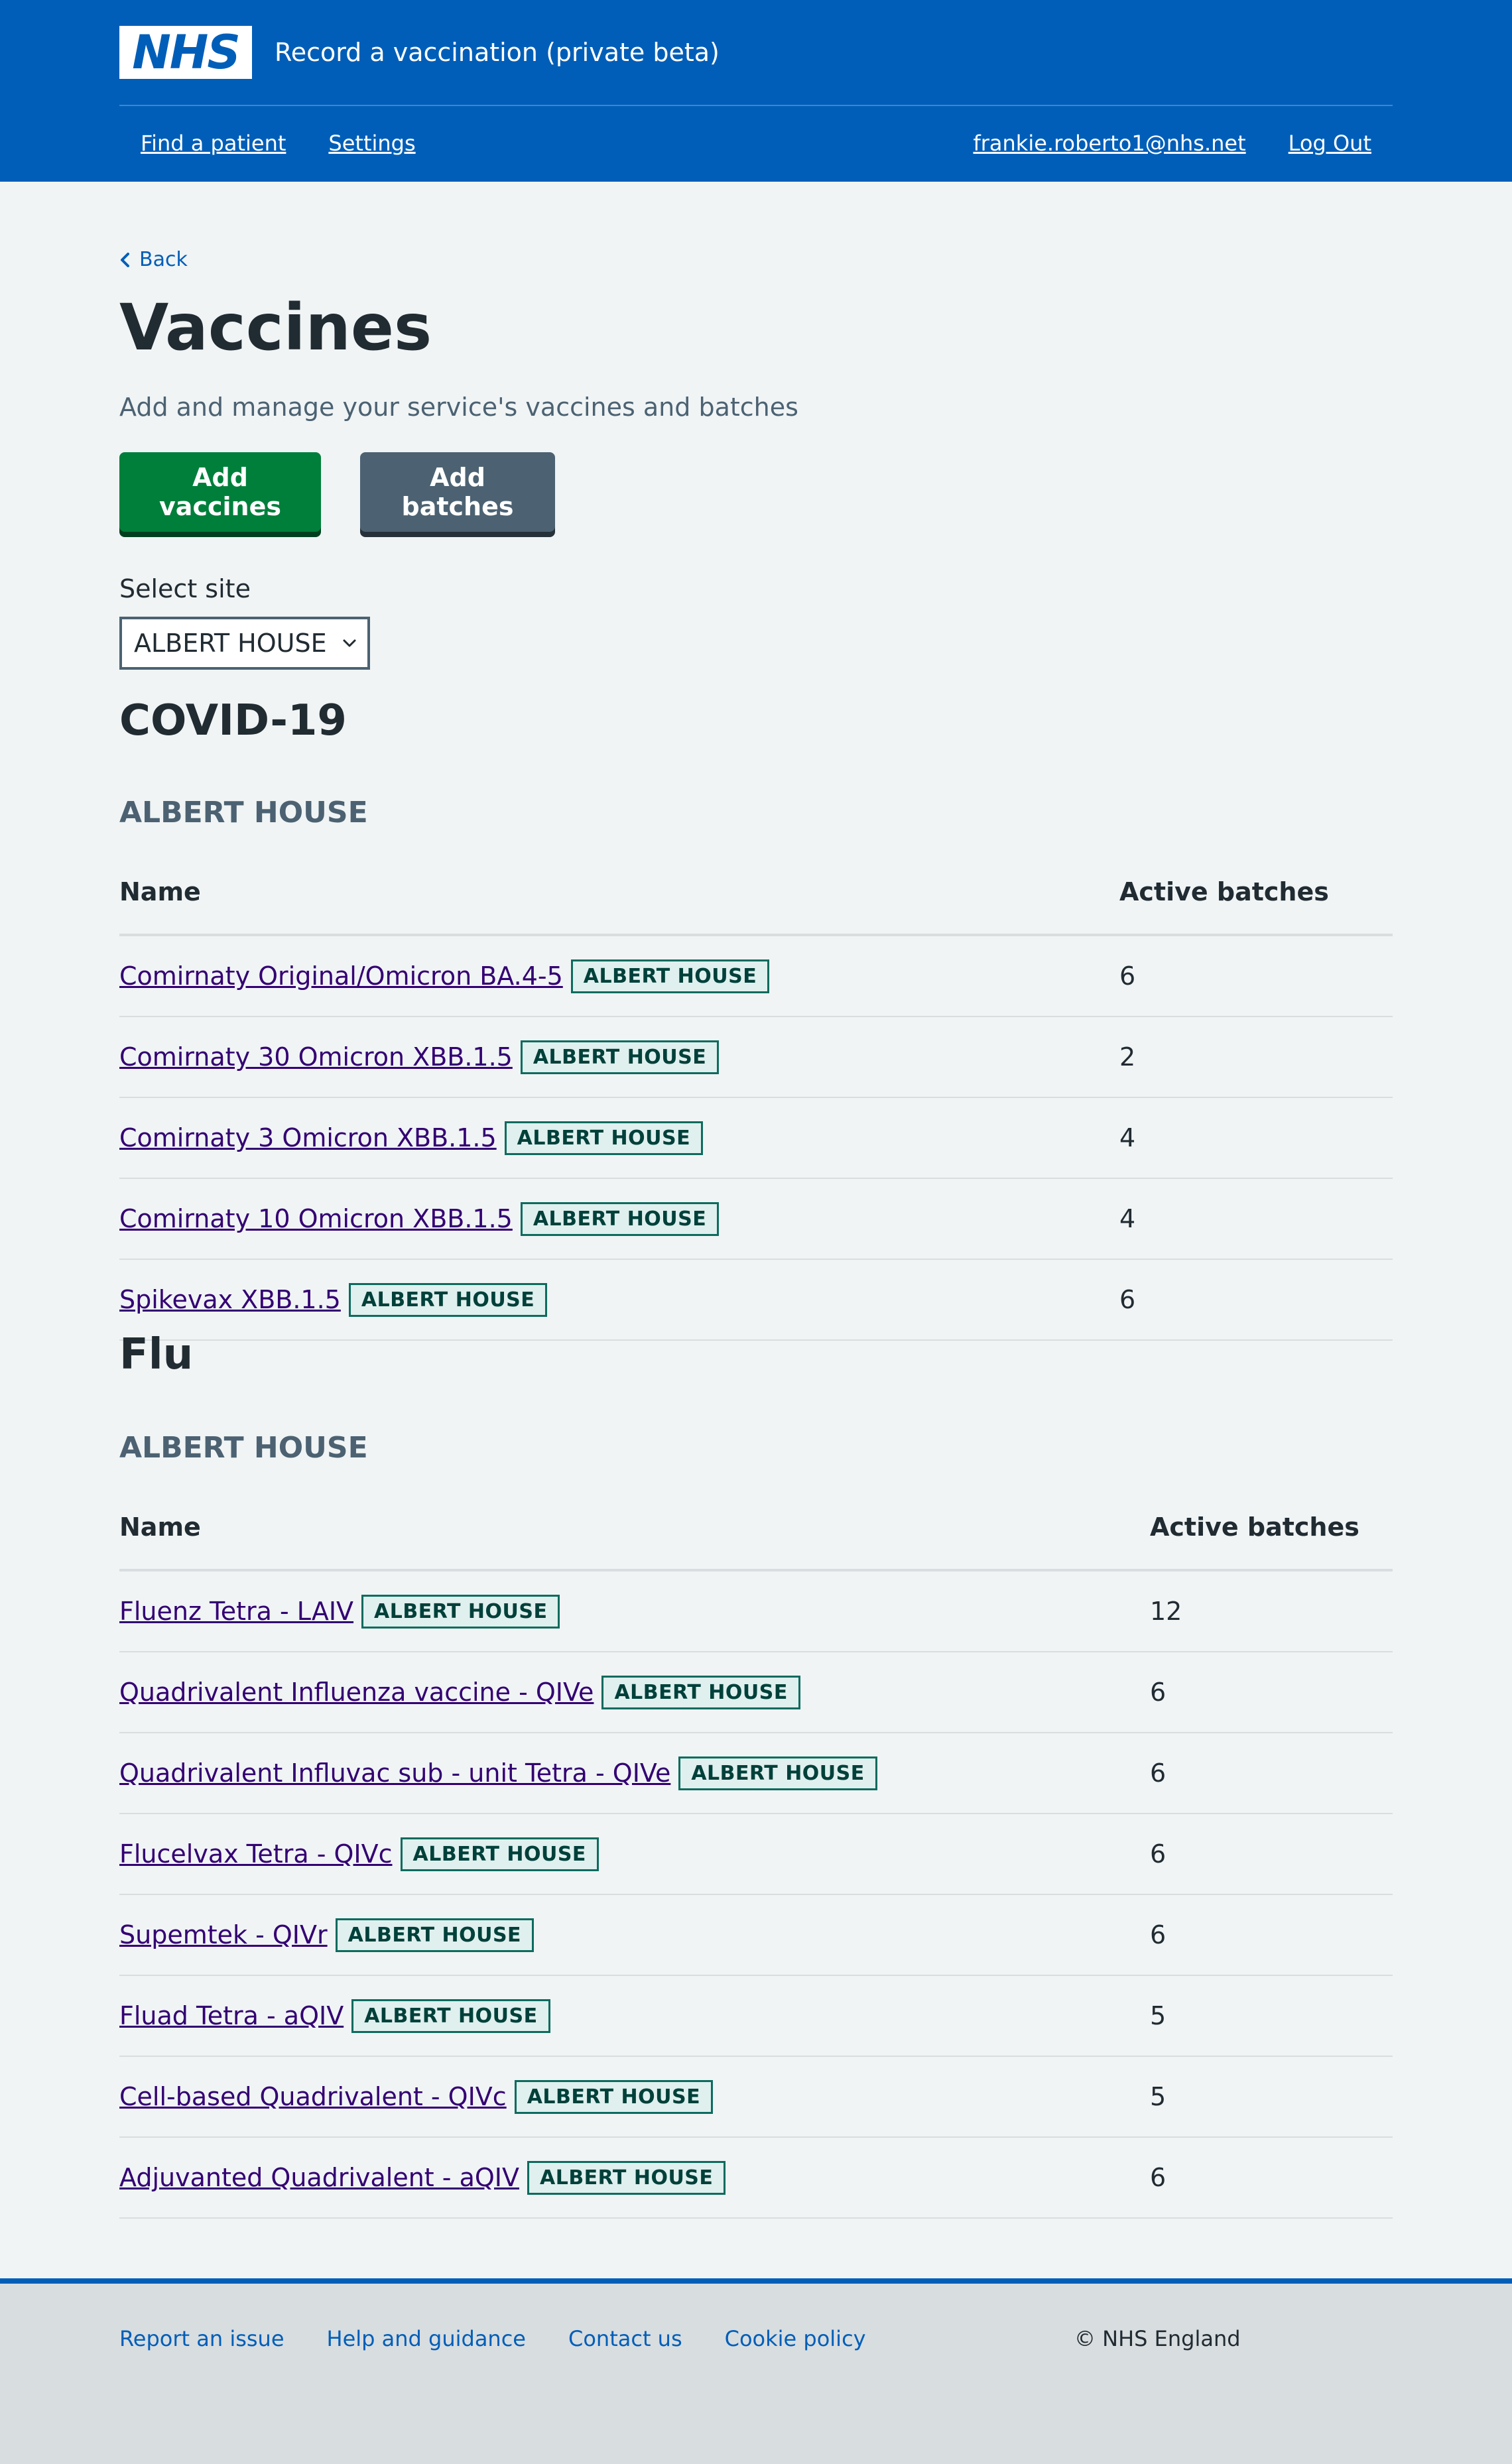 This screenshot has width=1512, height=2464. What do you see at coordinates (243, 813) in the screenshot?
I see `covid-site-caption: ALBERT HOUSE` at bounding box center [243, 813].